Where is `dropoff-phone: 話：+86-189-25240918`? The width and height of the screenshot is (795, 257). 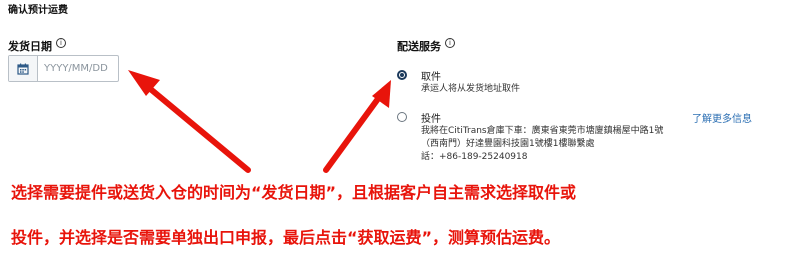 dropoff-phone: 話：+86-189-25240918 is located at coordinates (474, 157).